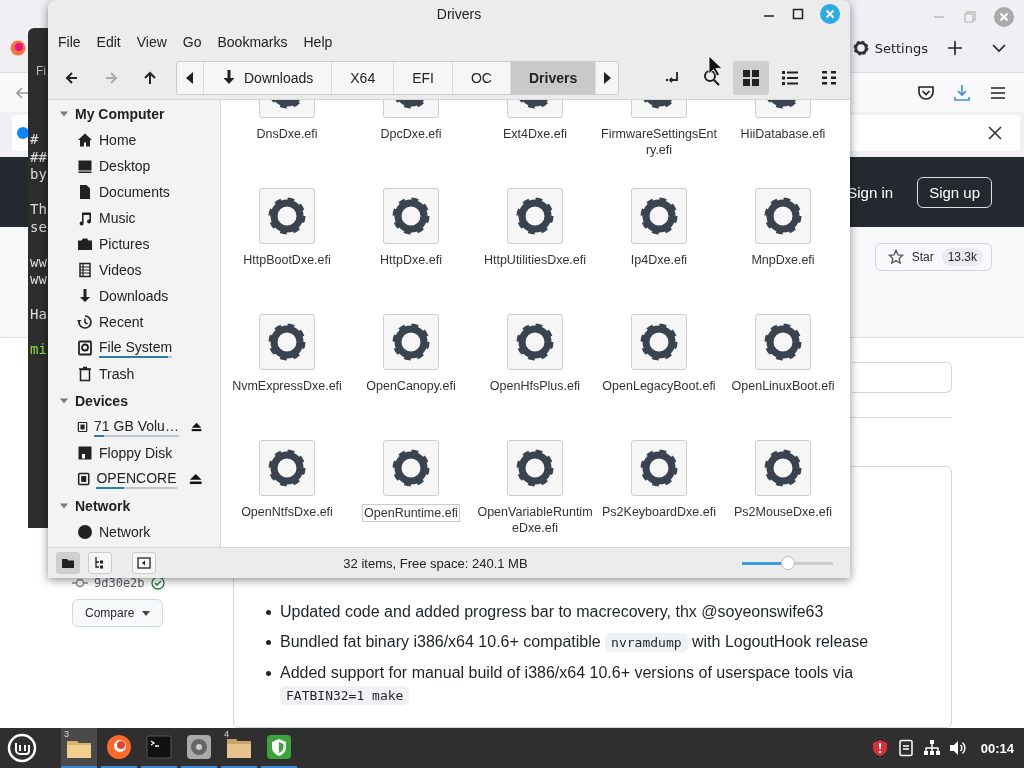  What do you see at coordinates (287, 386) in the screenshot?
I see `file-name: NvmExpressDxe.efi` at bounding box center [287, 386].